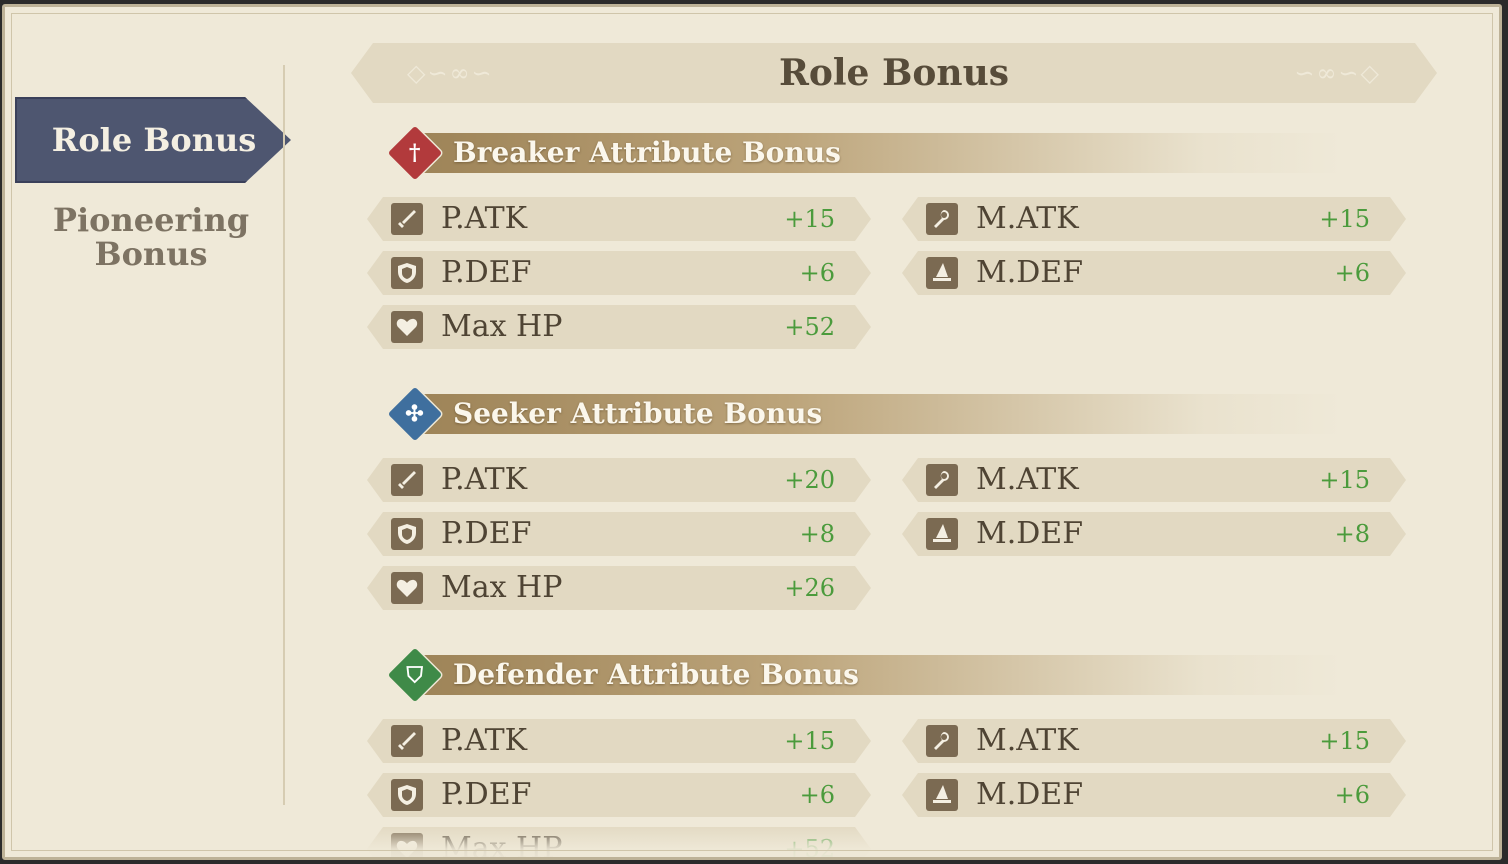  I want to click on stat-row-maxhp: Max HP +26, so click(619, 588).